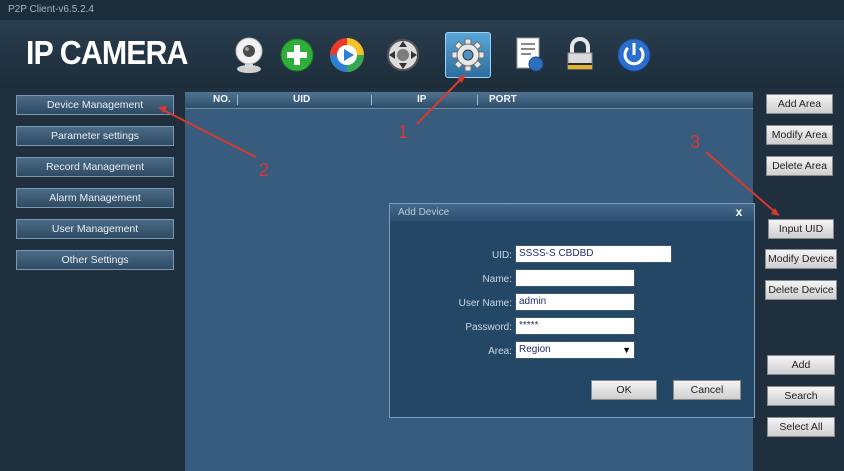 The height and width of the screenshot is (471, 844). I want to click on settings-icon, so click(468, 55).